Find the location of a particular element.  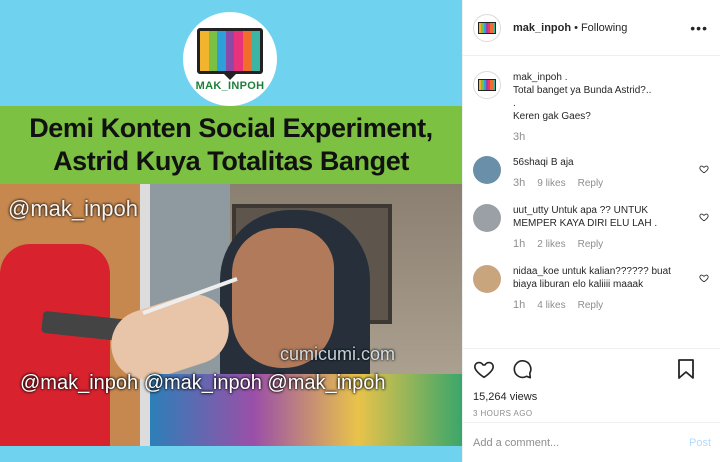

caption-username: mak_inpoh is located at coordinates (537, 77).